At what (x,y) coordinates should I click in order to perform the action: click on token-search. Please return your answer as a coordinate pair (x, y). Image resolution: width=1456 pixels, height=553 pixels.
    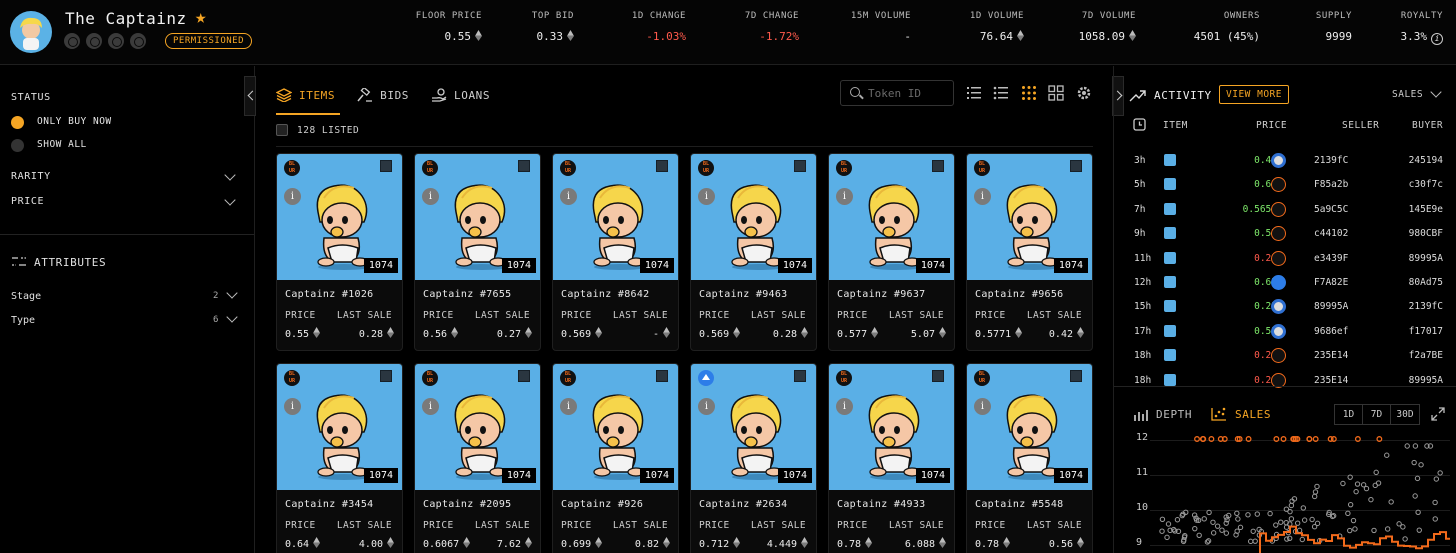
    Looking at the image, I should click on (897, 93).